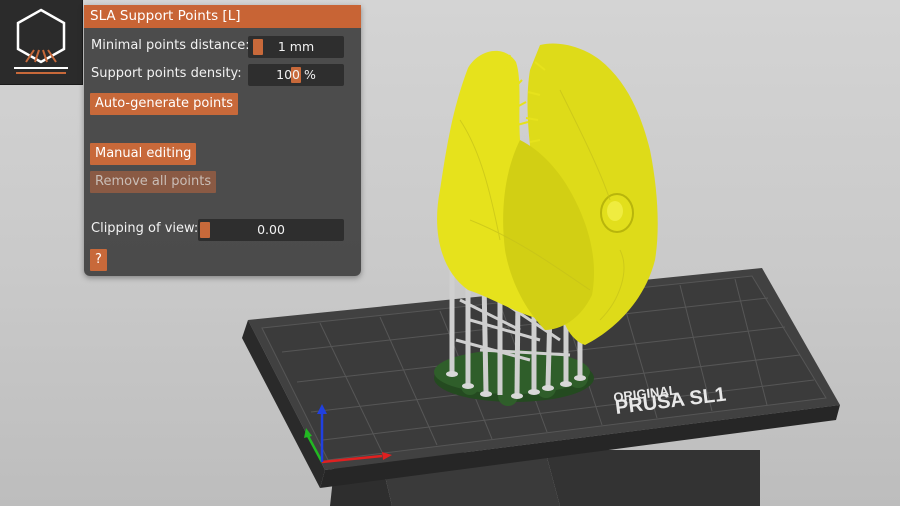 The height and width of the screenshot is (506, 900). I want to click on help-button: ?, so click(98, 260).